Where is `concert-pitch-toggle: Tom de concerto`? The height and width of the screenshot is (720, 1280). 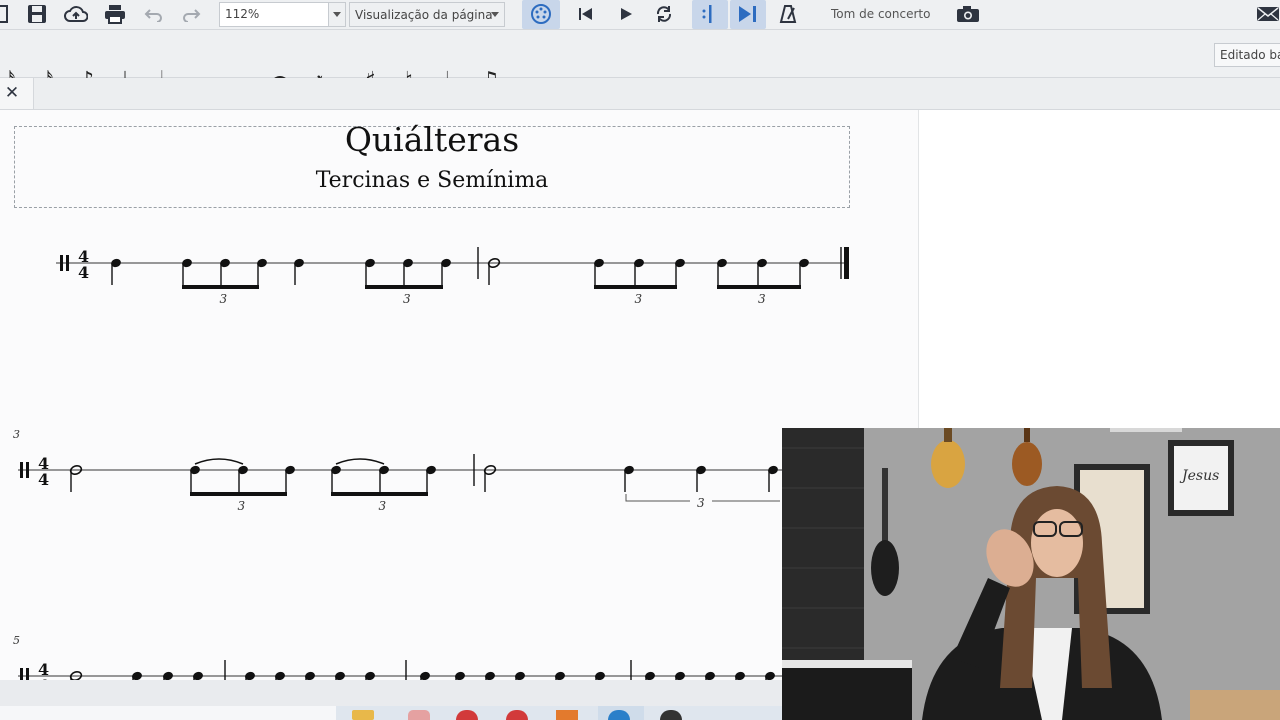 concert-pitch-toggle: Tom de concerto is located at coordinates (880, 14).